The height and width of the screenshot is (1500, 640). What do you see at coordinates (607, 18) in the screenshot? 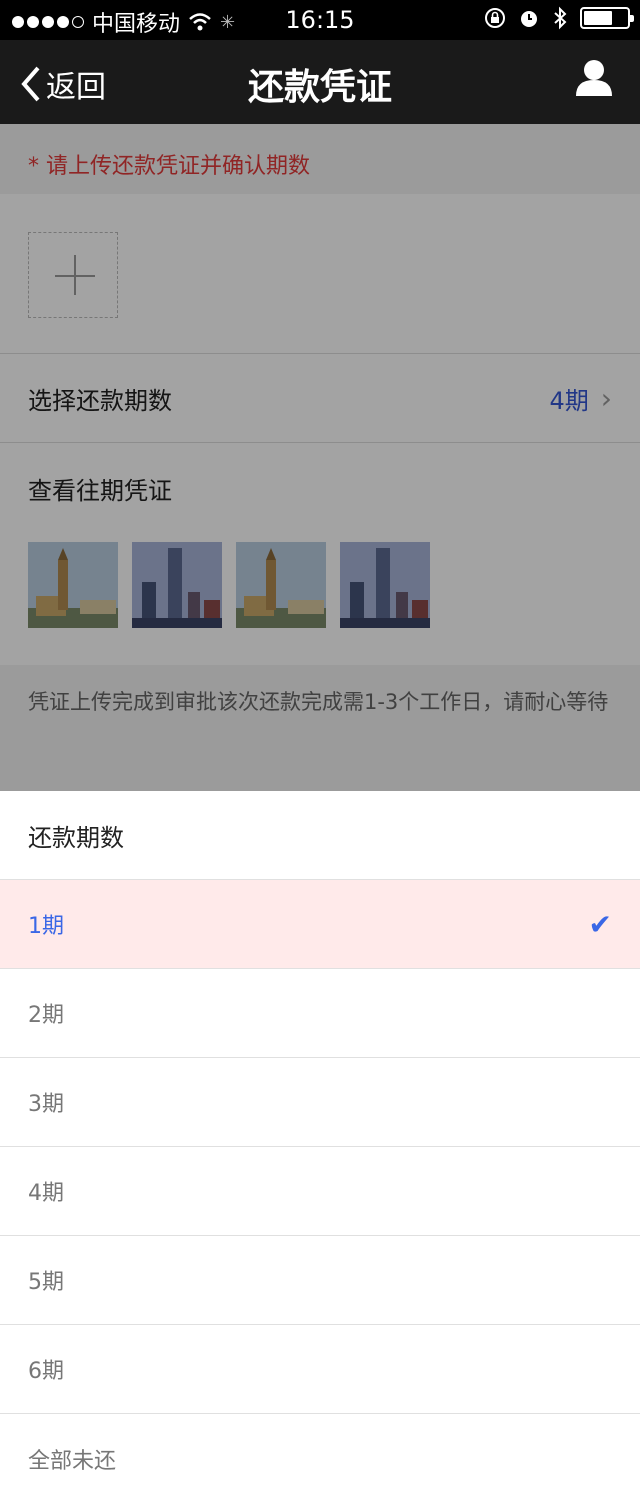
I see `battery-icon` at bounding box center [607, 18].